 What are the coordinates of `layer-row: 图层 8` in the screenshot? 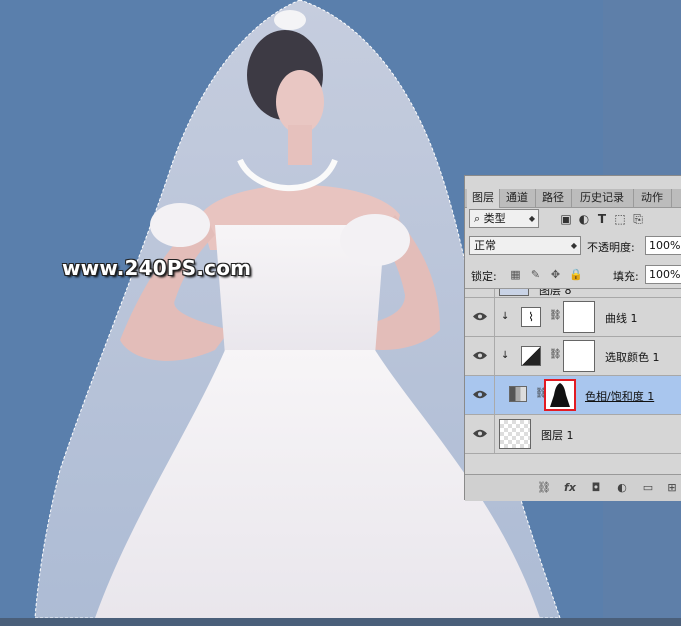 It's located at (573, 293).